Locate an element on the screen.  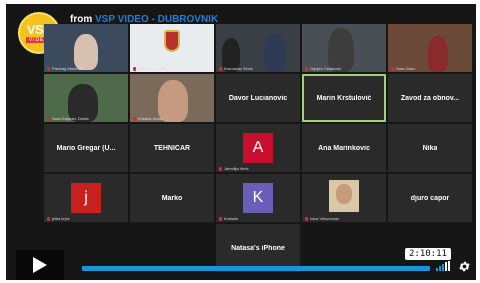
participant-tile: Kristina Jerkic is located at coordinates (172, 98).